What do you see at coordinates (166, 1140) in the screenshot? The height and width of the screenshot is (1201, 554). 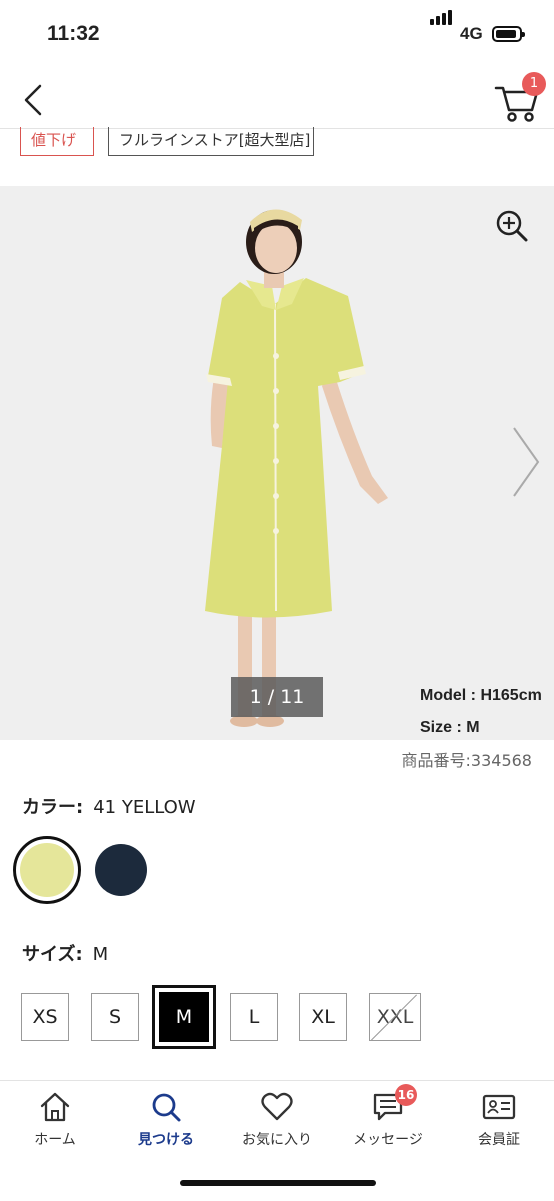 I see `tab-find-label: 見つける` at bounding box center [166, 1140].